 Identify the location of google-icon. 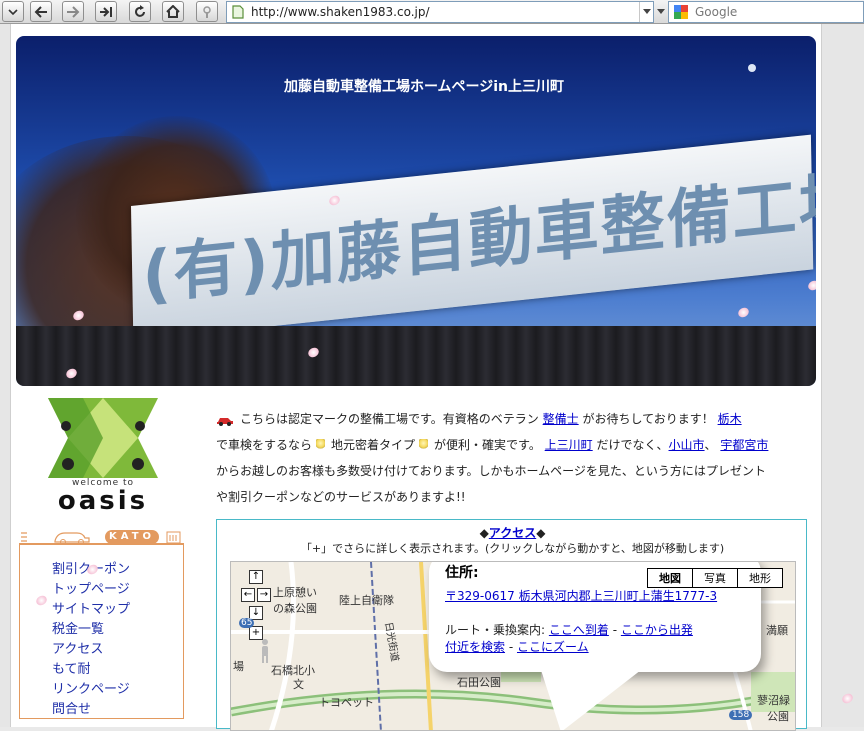
(681, 12).